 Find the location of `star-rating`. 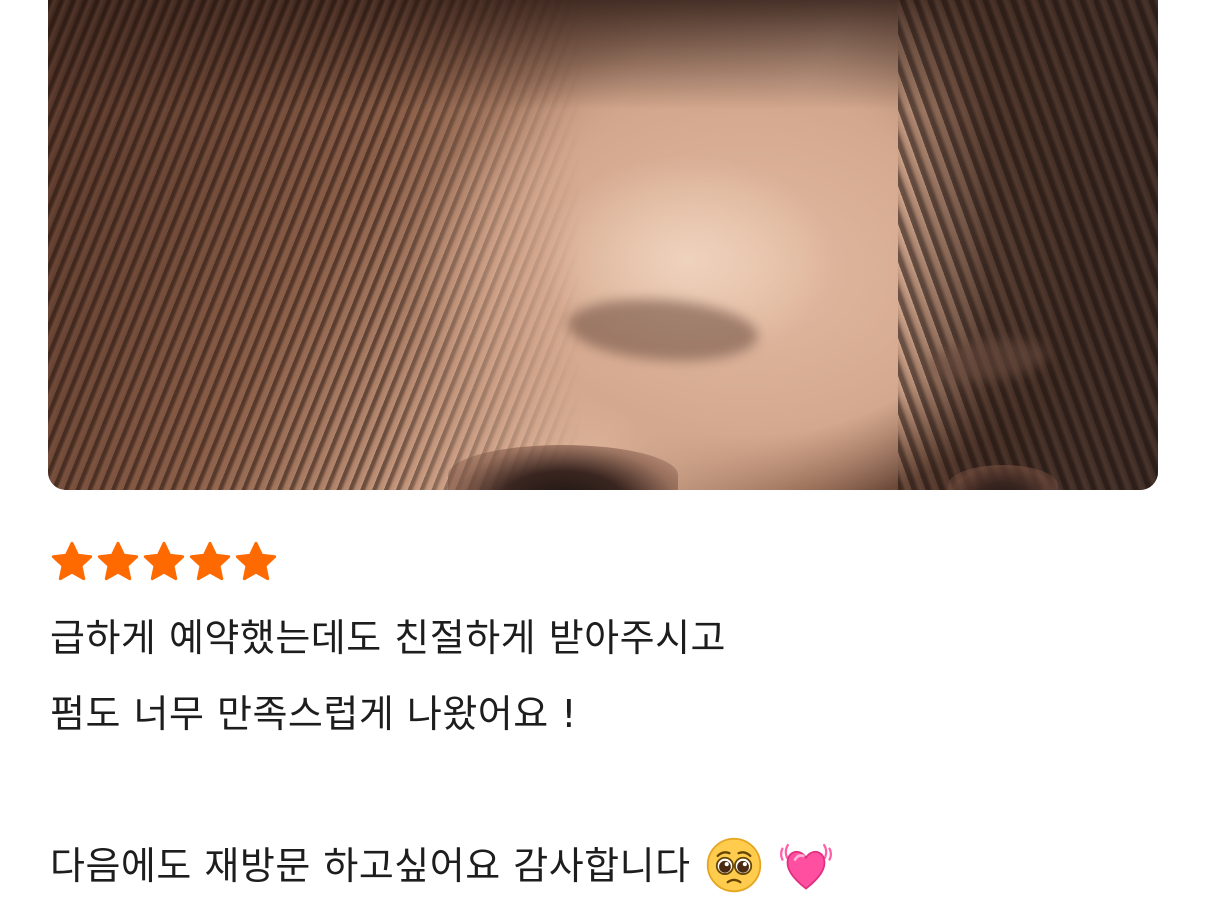

star-rating is located at coordinates (164, 562).